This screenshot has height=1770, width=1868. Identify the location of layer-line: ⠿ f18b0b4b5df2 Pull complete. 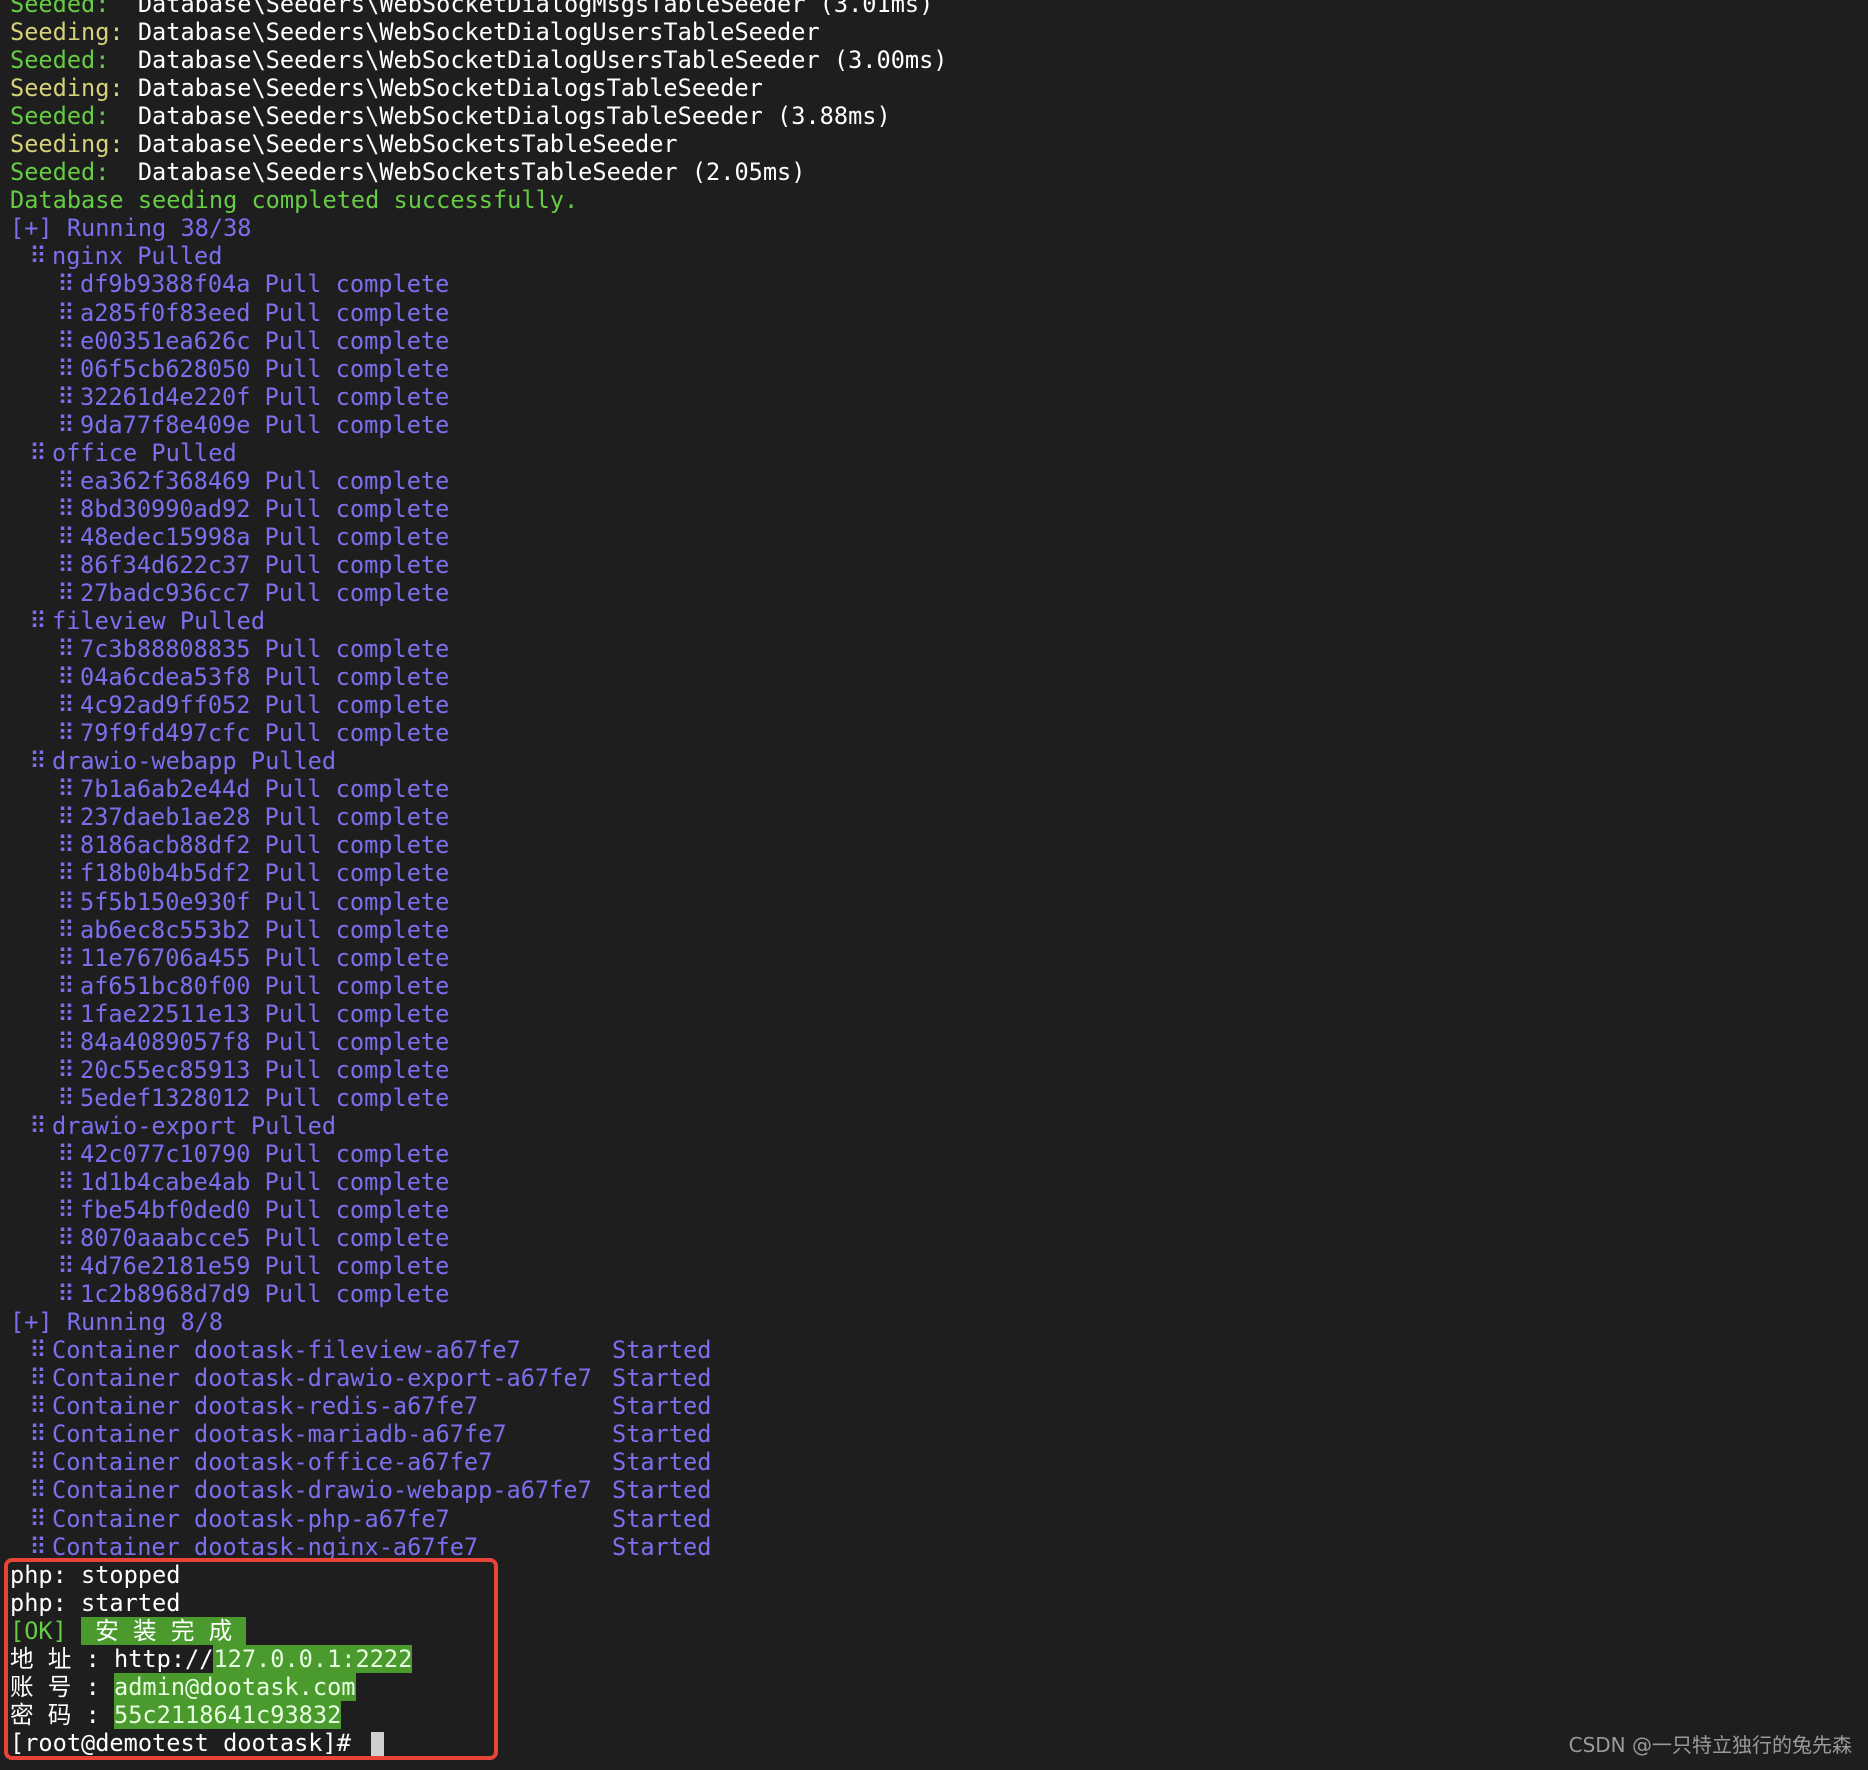
(935, 873).